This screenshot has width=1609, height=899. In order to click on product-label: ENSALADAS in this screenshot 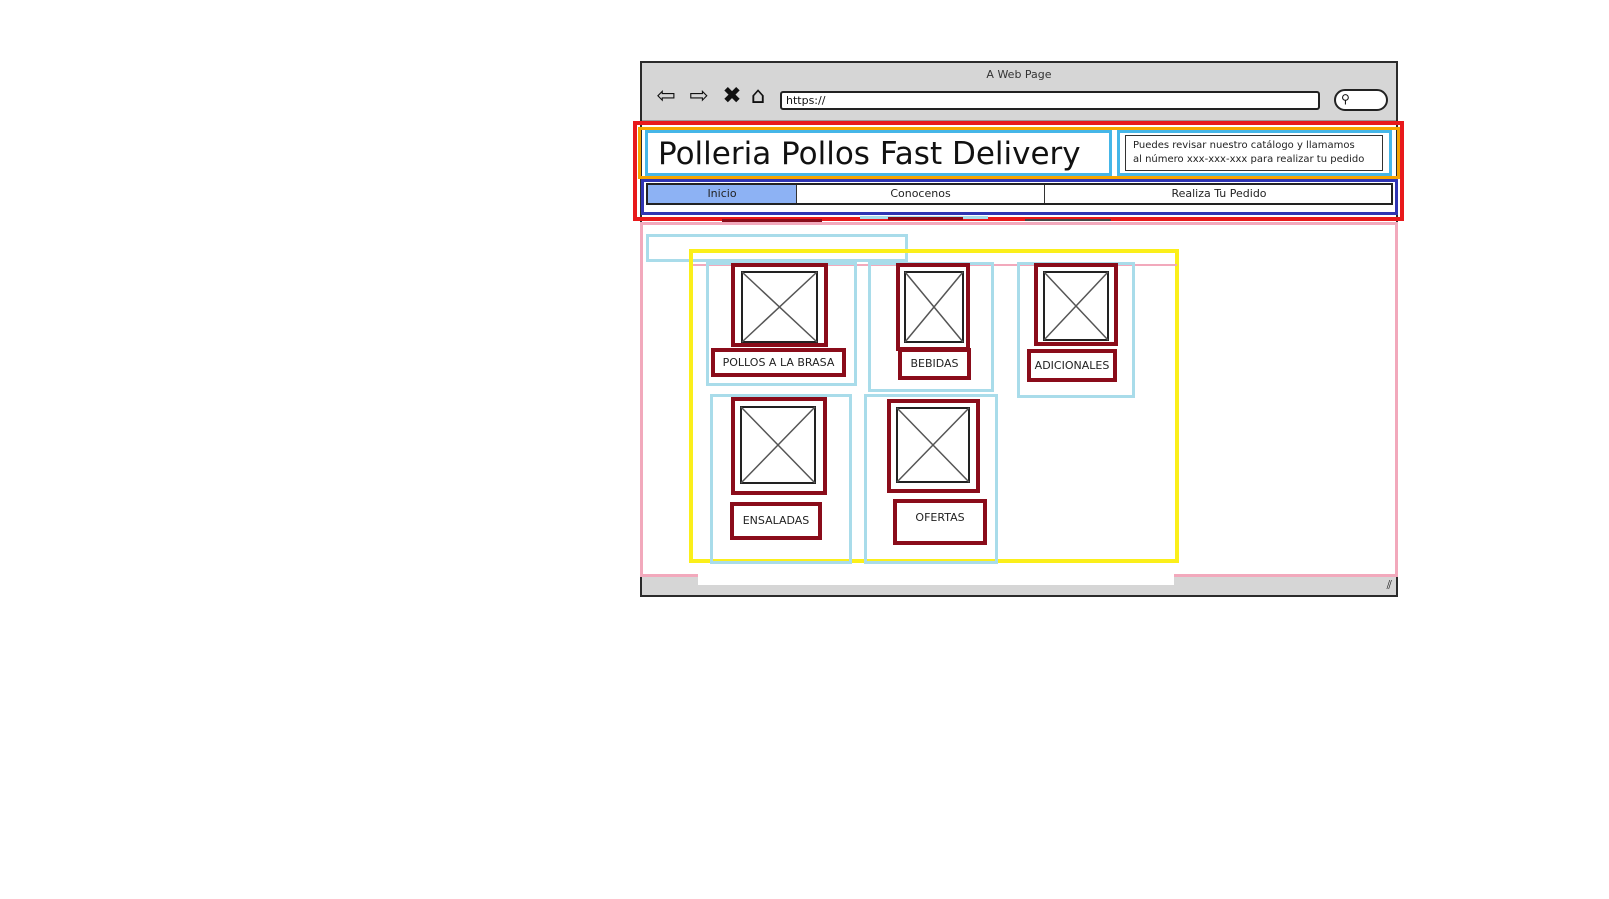, I will do `click(776, 521)`.